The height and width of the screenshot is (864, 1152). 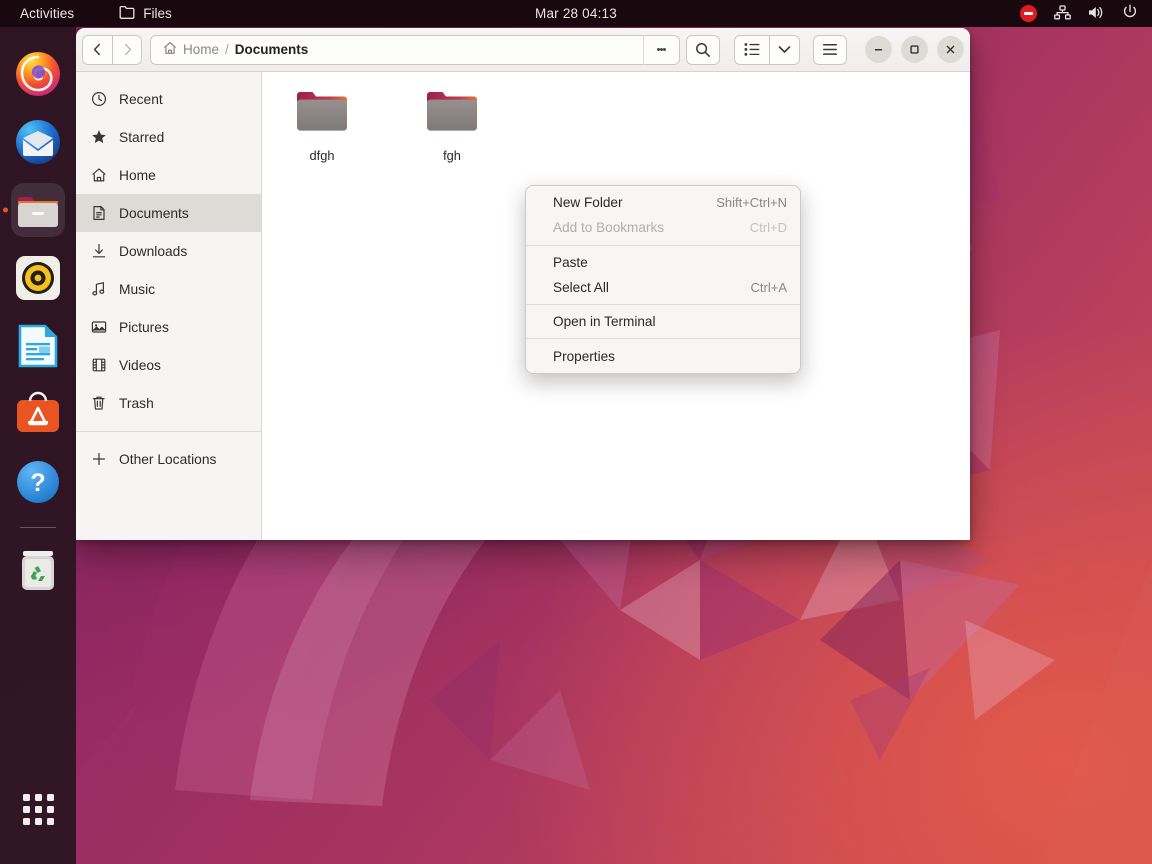 I want to click on view-options-button, so click(x=785, y=49).